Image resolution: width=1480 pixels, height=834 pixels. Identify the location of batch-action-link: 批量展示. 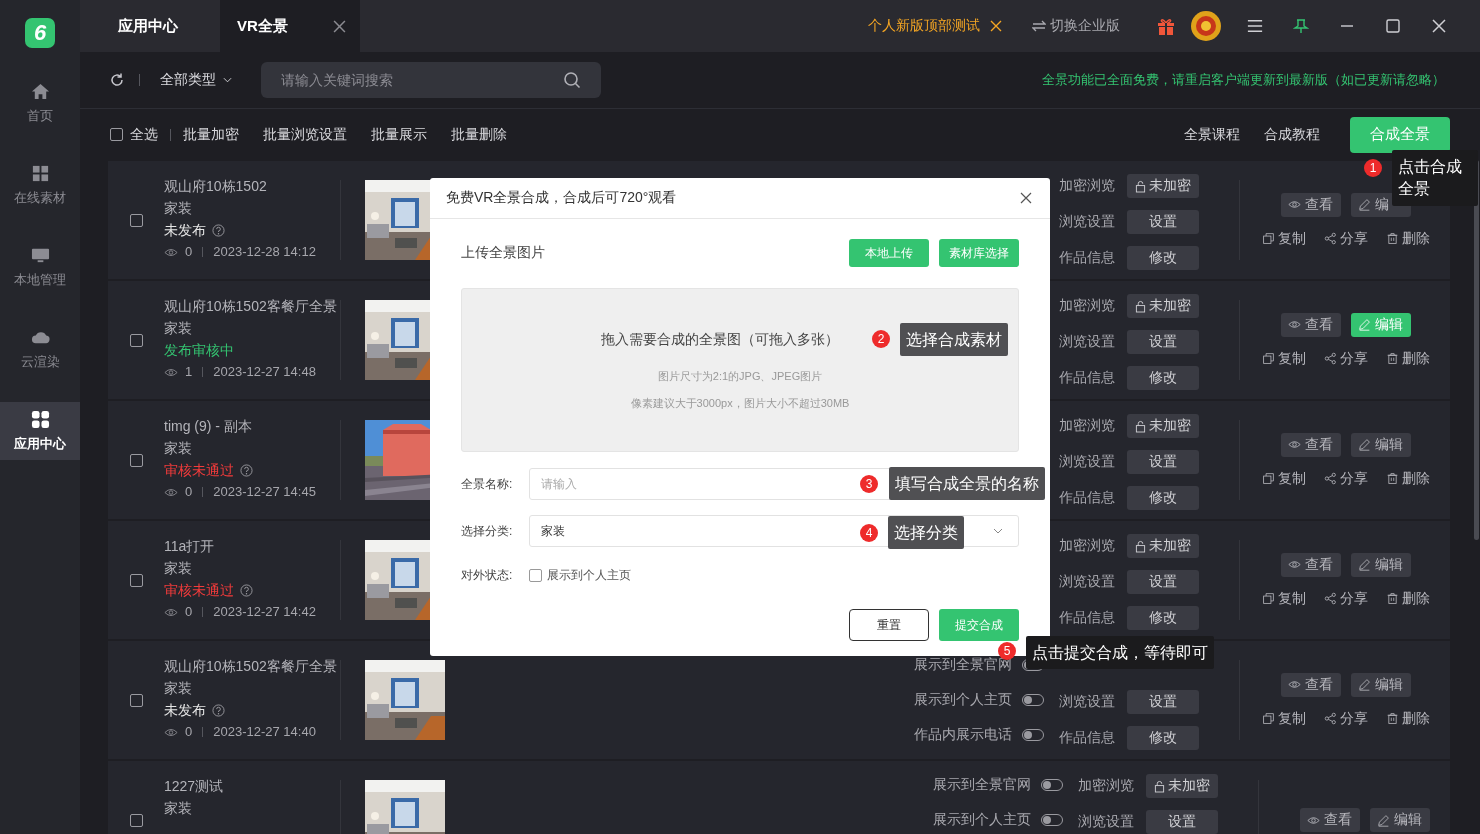
(399, 134).